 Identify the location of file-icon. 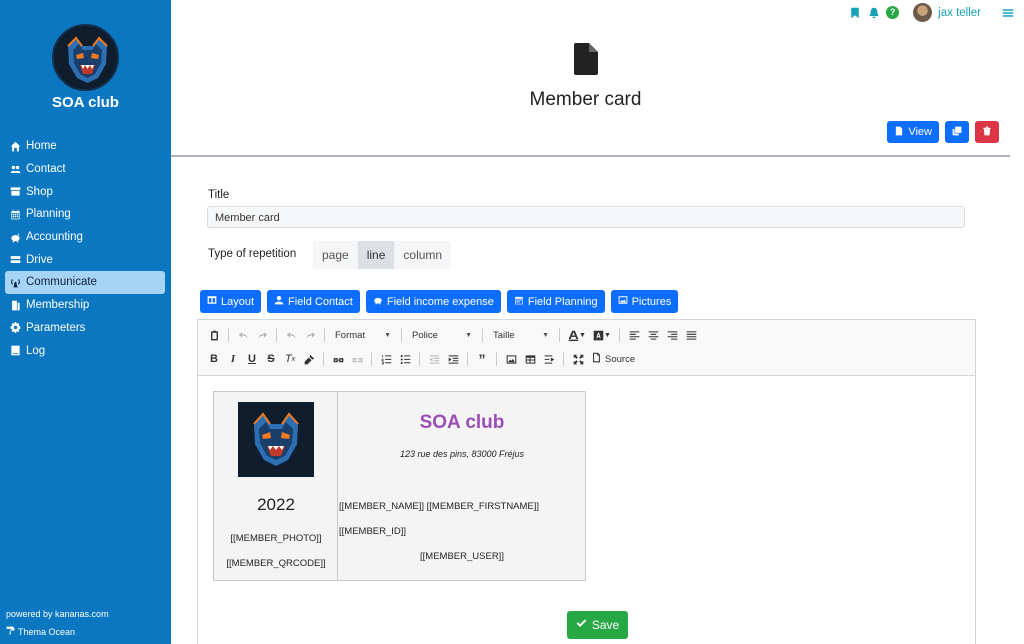
(586, 59).